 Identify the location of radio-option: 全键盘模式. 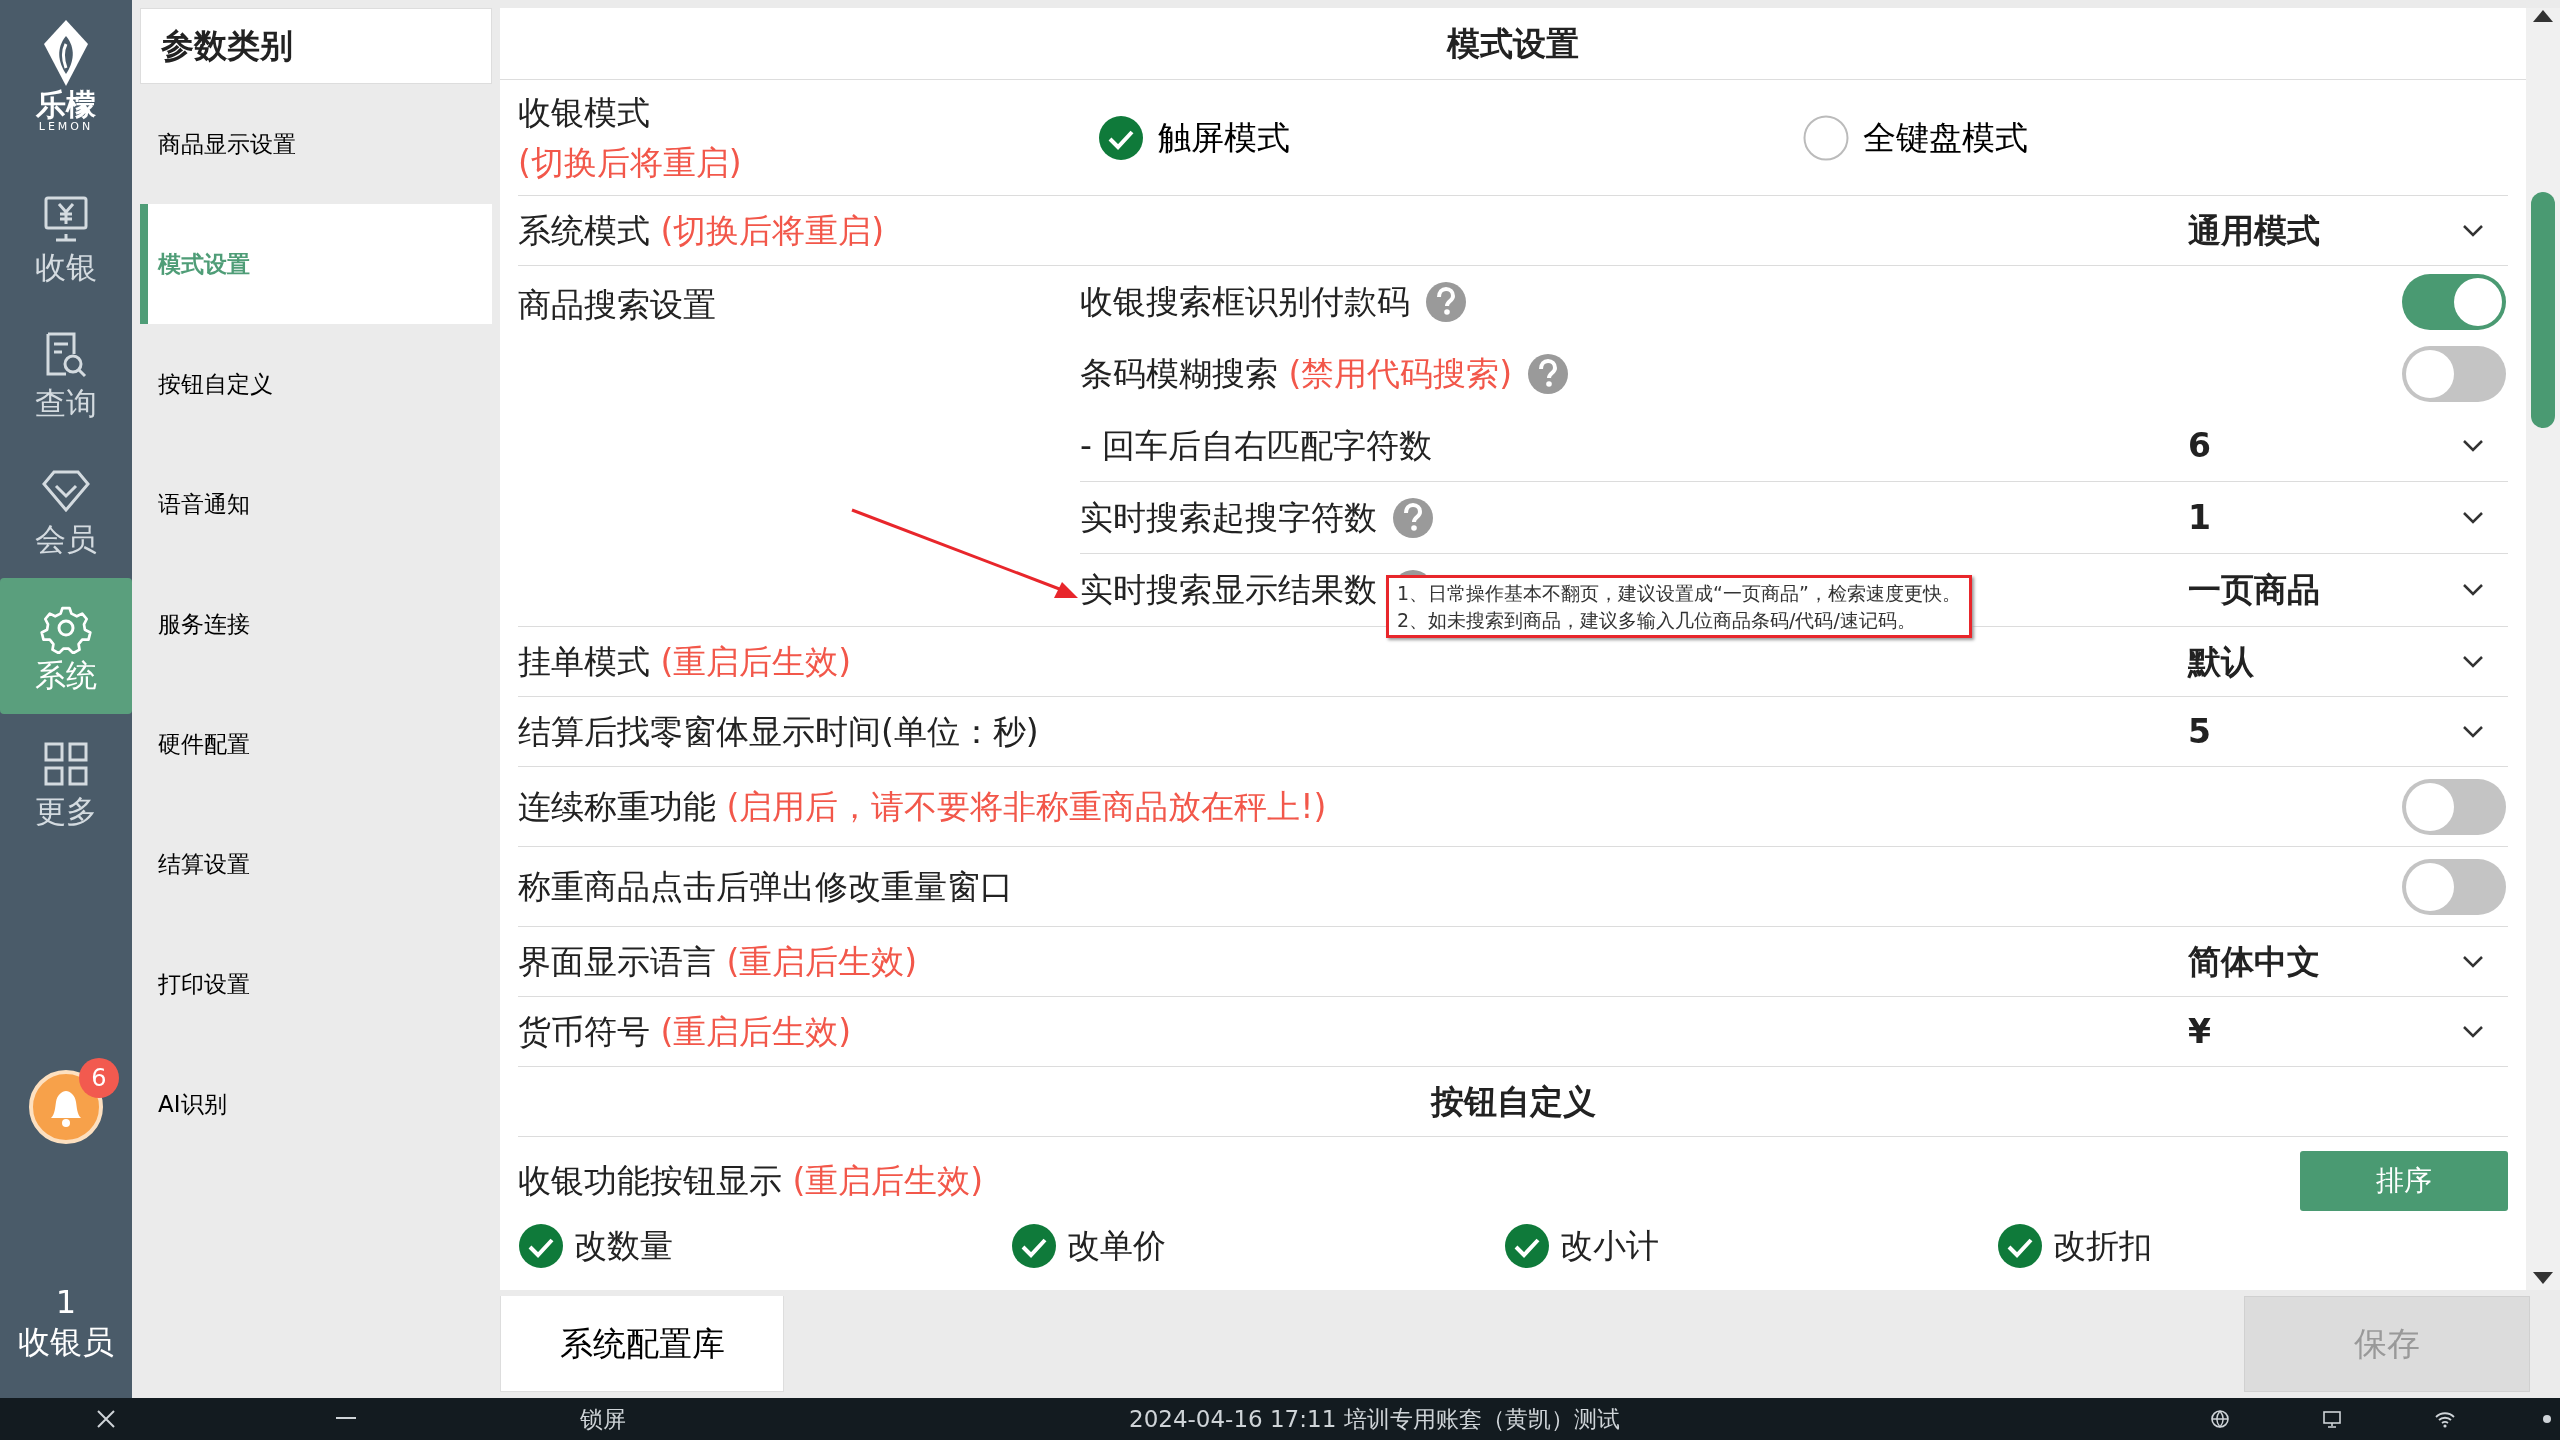
(2155, 137).